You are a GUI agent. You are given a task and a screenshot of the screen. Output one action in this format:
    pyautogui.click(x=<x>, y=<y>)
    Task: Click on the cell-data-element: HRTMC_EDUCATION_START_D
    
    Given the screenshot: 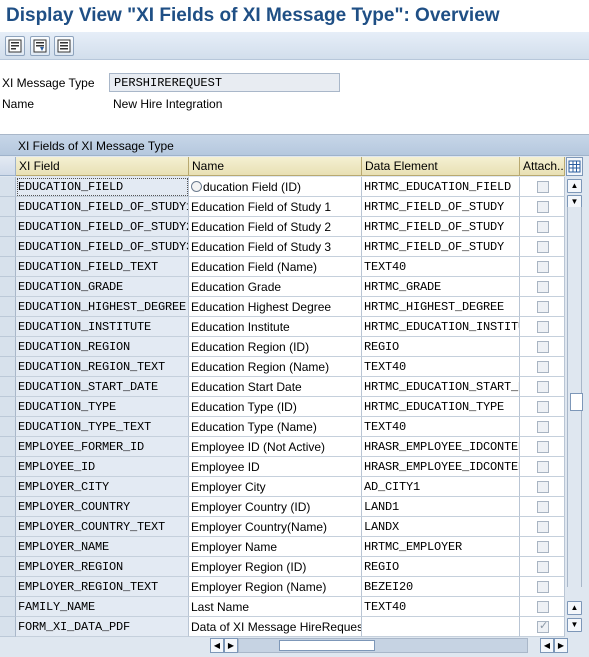 What is the action you would take?
    pyautogui.click(x=441, y=387)
    